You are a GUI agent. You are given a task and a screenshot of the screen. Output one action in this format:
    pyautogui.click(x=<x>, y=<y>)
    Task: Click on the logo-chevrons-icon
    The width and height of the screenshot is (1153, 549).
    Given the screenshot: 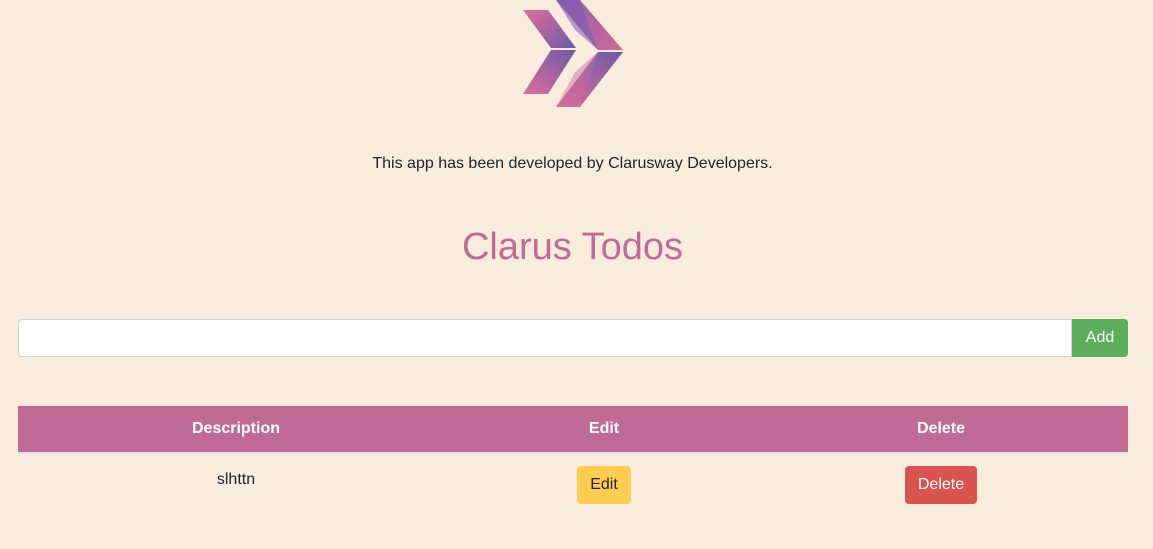 What is the action you would take?
    pyautogui.click(x=573, y=53)
    